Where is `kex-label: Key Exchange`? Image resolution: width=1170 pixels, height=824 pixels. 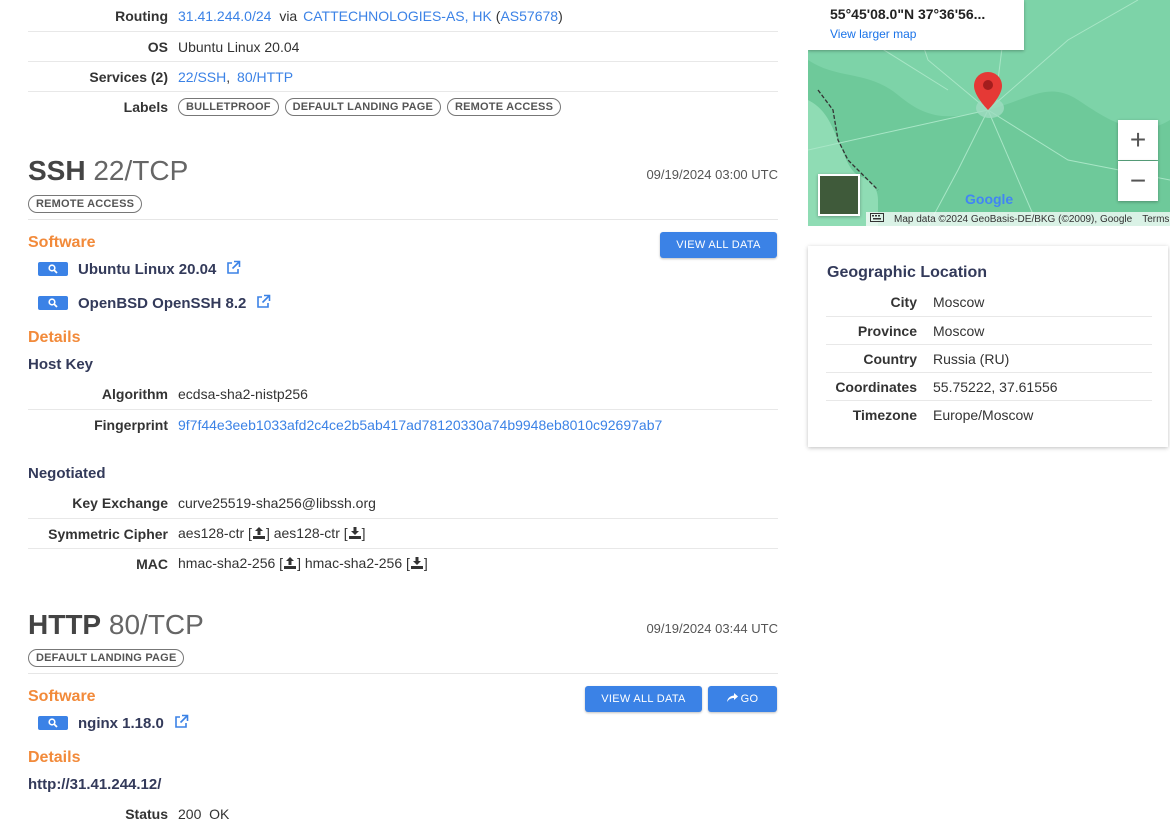 kex-label: Key Exchange is located at coordinates (120, 503).